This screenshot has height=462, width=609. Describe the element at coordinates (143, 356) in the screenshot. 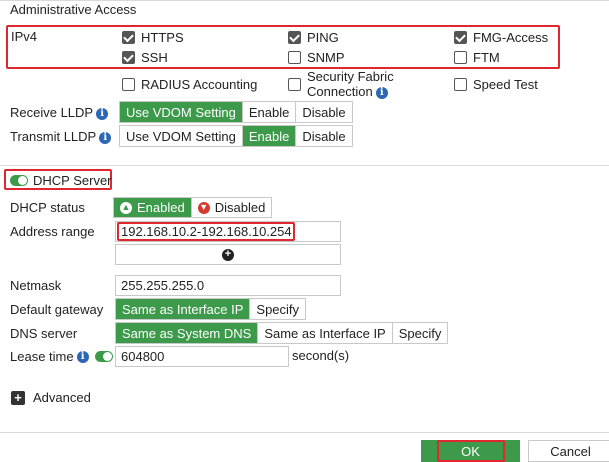

I see `lease-time-value: 604800` at that location.